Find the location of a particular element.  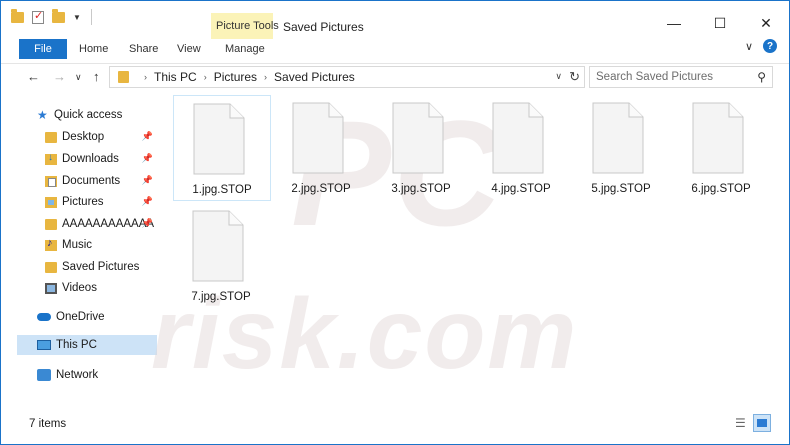

breadcrumb-saved-pictures: Saved Pictures is located at coordinates (314, 77).